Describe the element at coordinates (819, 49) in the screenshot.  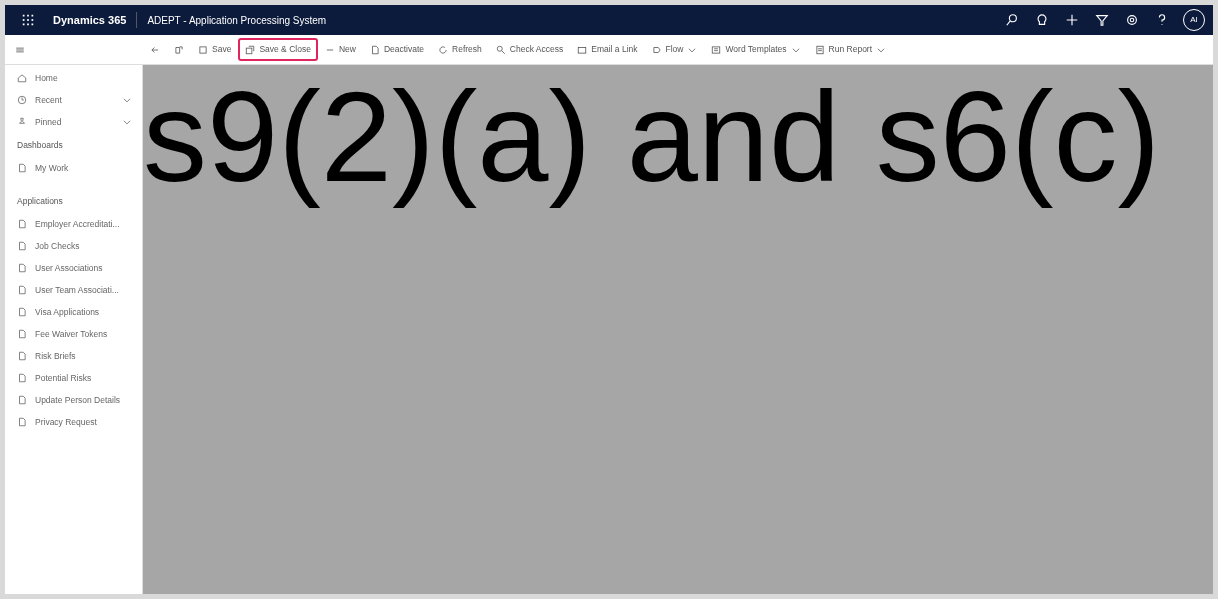
I see `report-icon` at that location.